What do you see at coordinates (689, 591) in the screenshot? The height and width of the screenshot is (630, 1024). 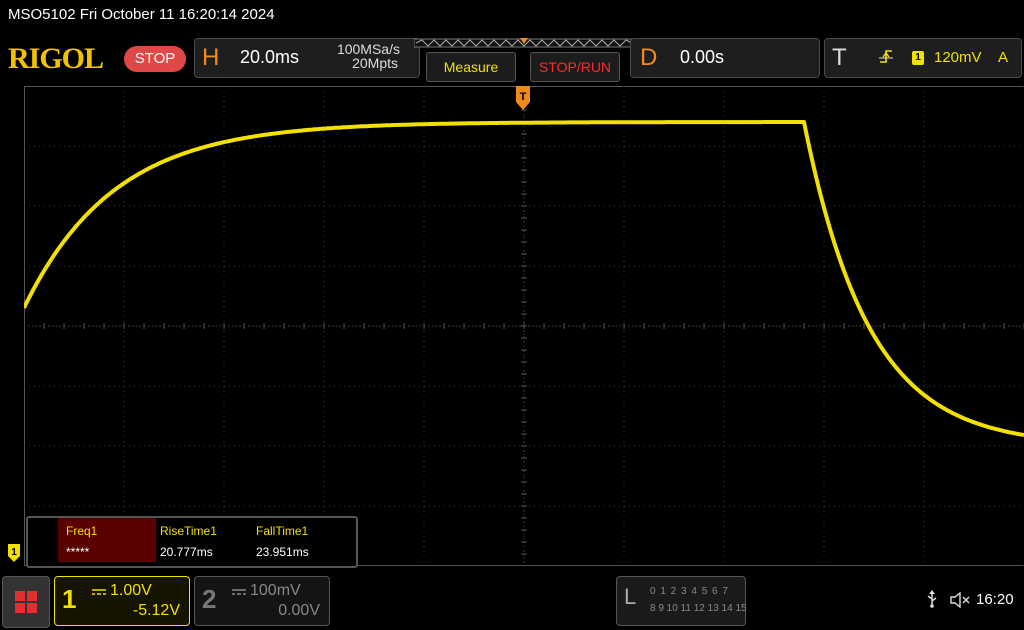 I see `logic-channels-row-1: 0 1 2 3 4 5 6 7` at bounding box center [689, 591].